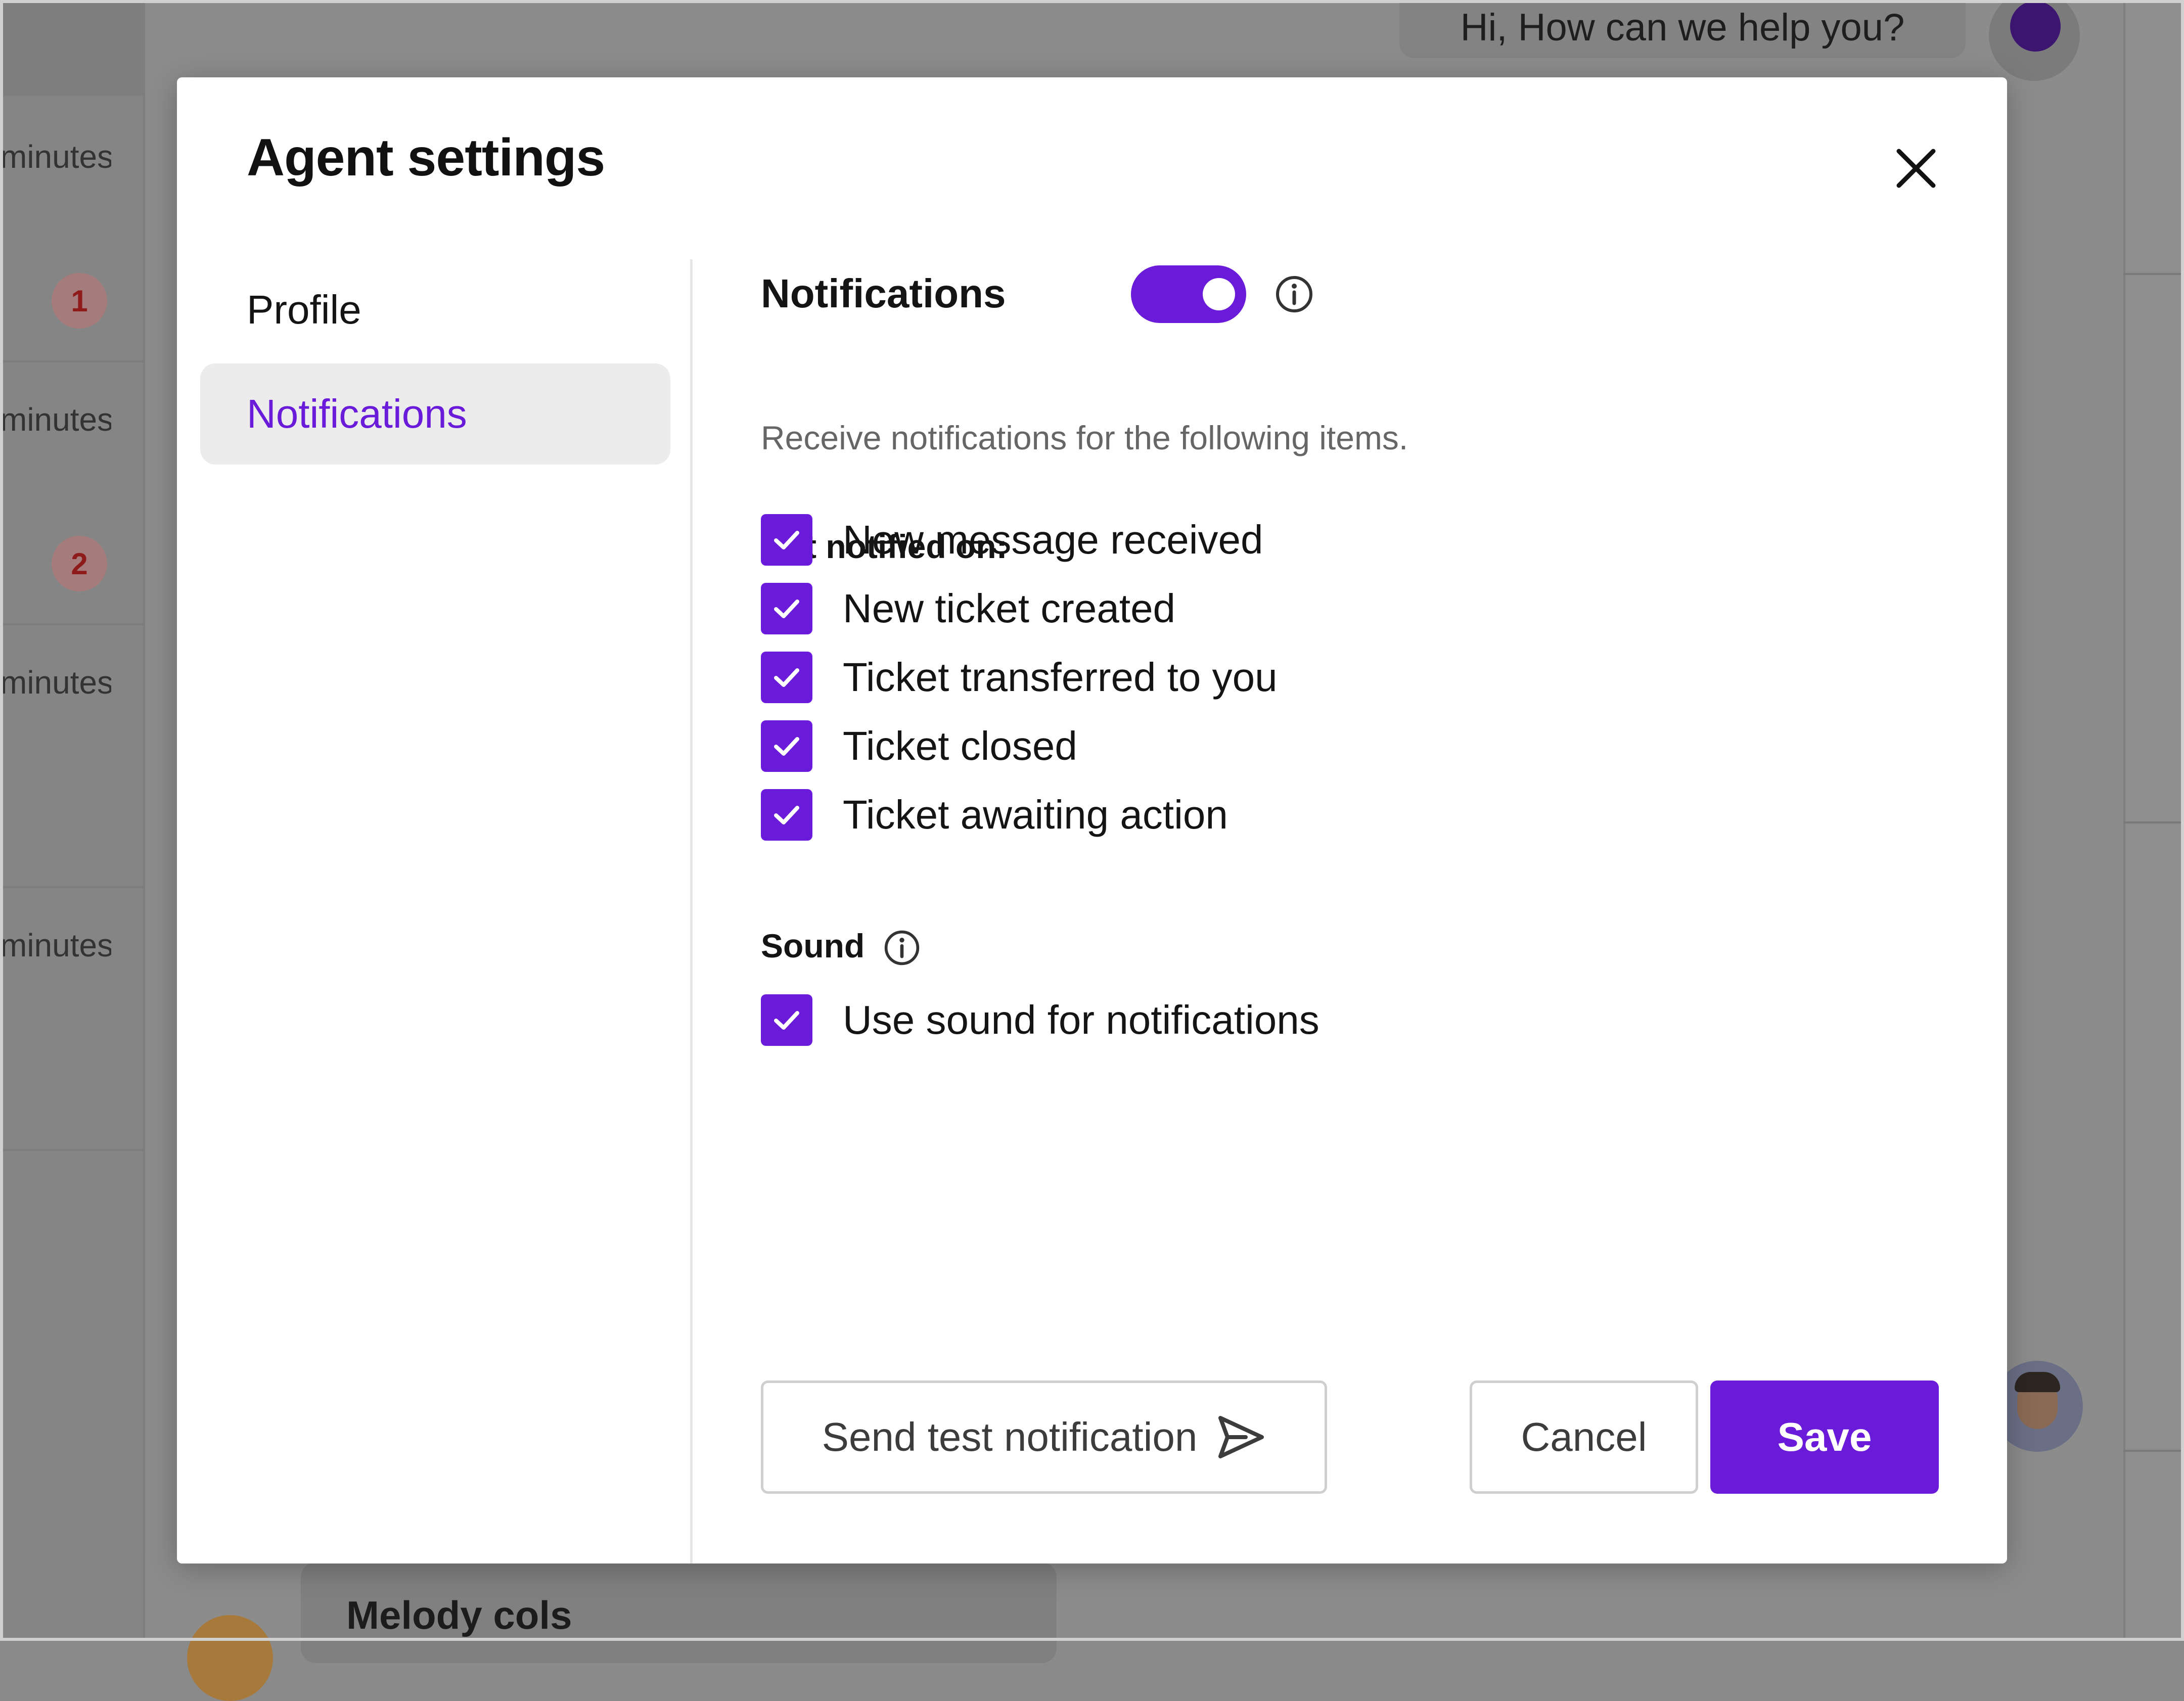 The height and width of the screenshot is (1701, 2184). I want to click on save-button: Save, so click(1824, 1437).